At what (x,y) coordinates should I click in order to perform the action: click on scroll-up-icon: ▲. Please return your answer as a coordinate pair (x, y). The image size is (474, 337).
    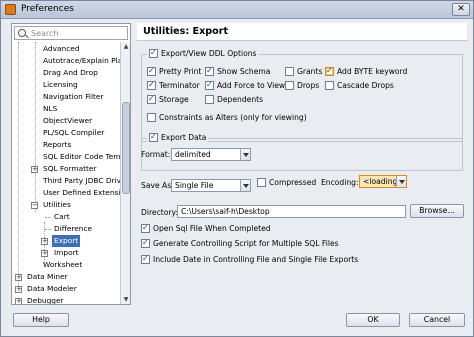
    Looking at the image, I should click on (126, 46).